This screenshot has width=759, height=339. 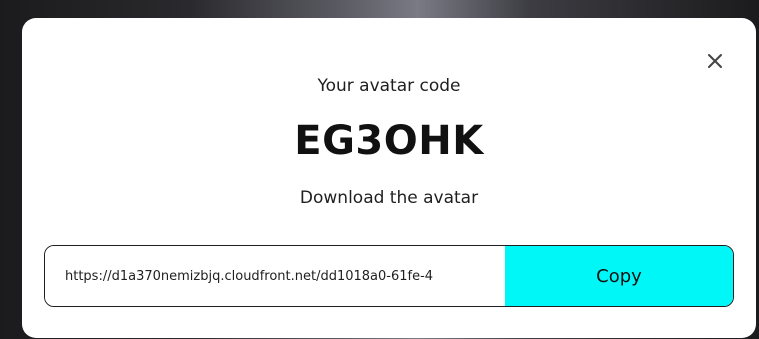 What do you see at coordinates (389, 86) in the screenshot?
I see `modal-heading: Your avatar code` at bounding box center [389, 86].